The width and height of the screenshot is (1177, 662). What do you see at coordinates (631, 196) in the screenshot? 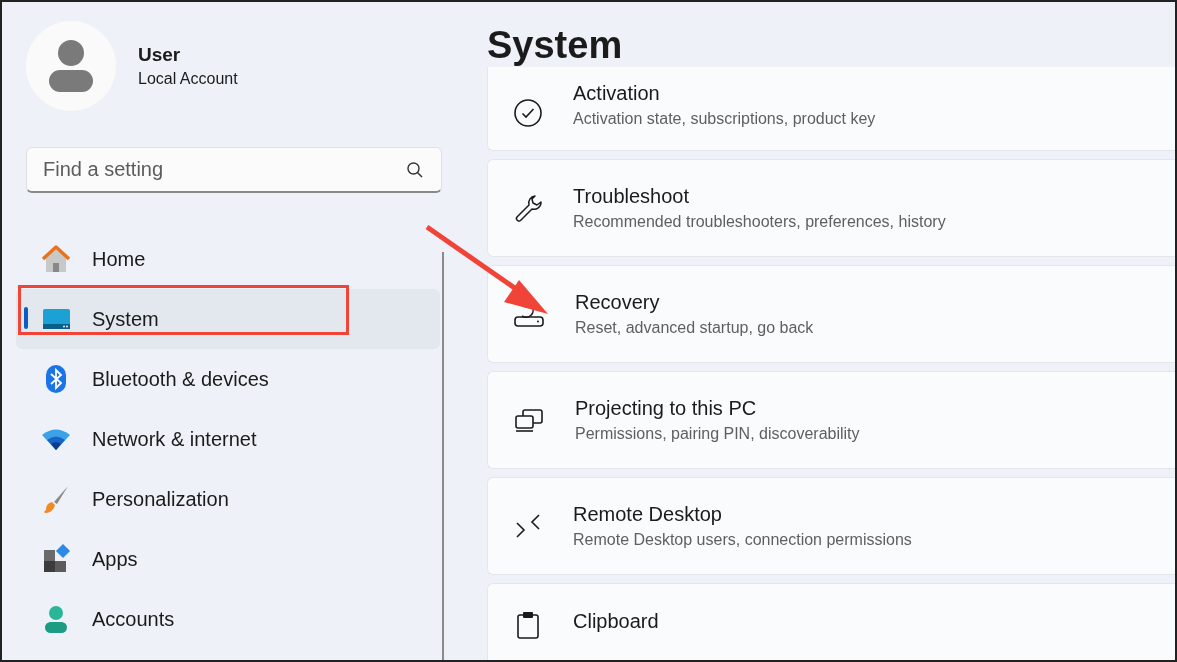
I see `card-title: Troubleshoot` at bounding box center [631, 196].